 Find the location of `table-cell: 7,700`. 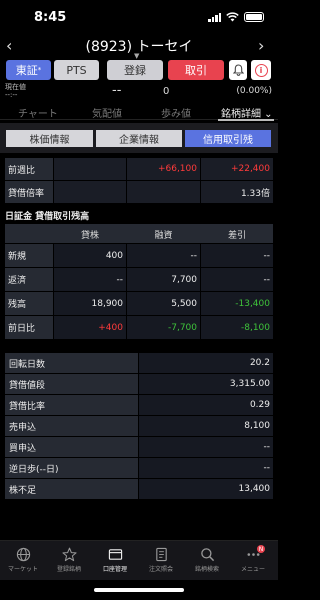

table-cell: 7,700 is located at coordinates (163, 279).